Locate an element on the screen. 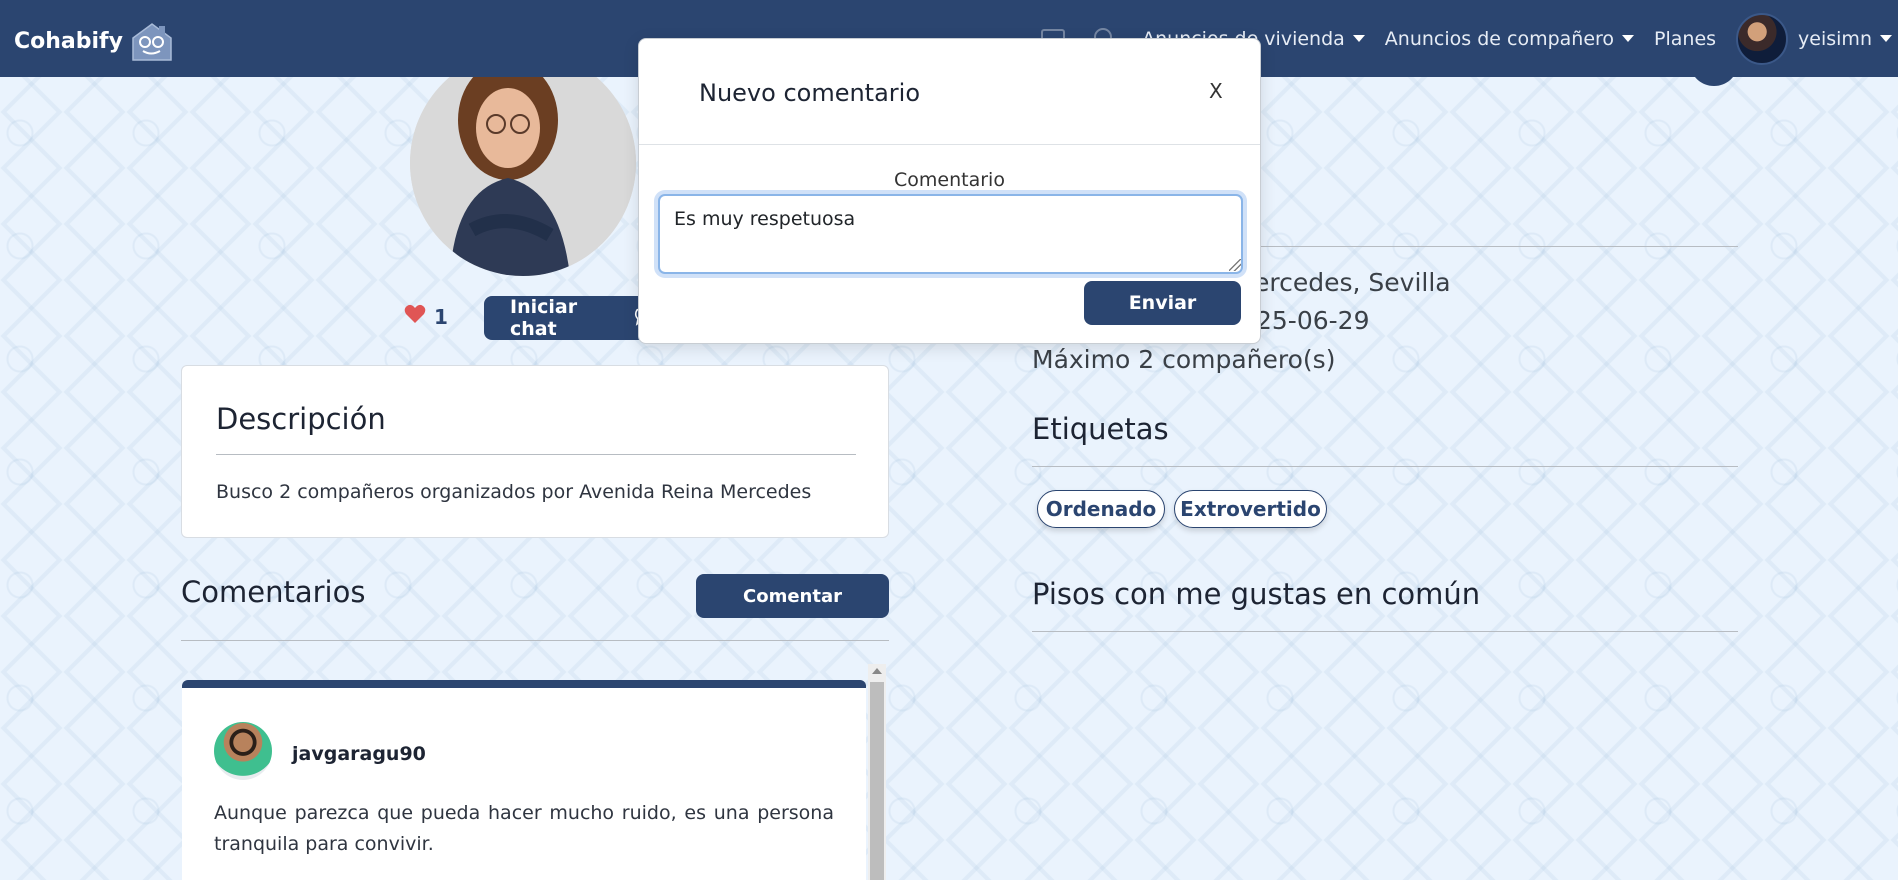 The height and width of the screenshot is (880, 1898). nav-planes: Planes is located at coordinates (1685, 39).